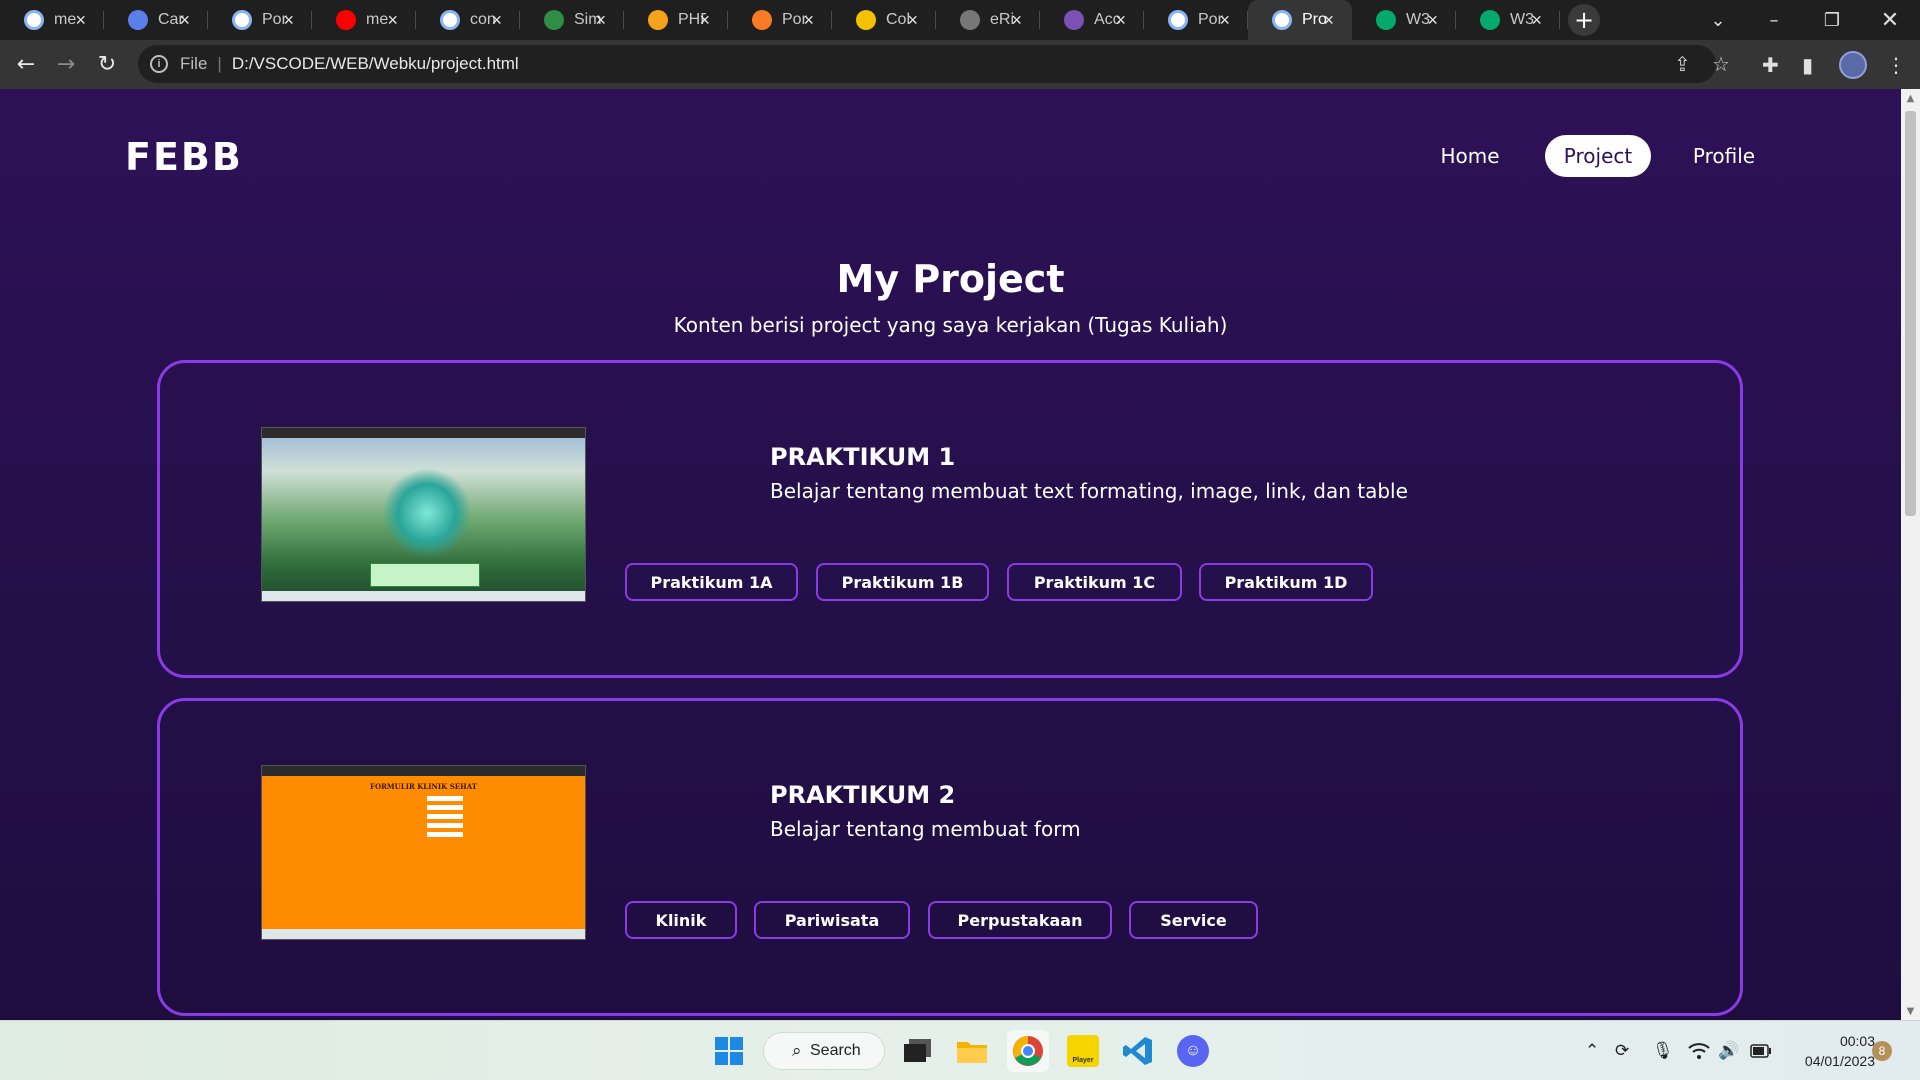  I want to click on search-icon: ⌕, so click(797, 1050).